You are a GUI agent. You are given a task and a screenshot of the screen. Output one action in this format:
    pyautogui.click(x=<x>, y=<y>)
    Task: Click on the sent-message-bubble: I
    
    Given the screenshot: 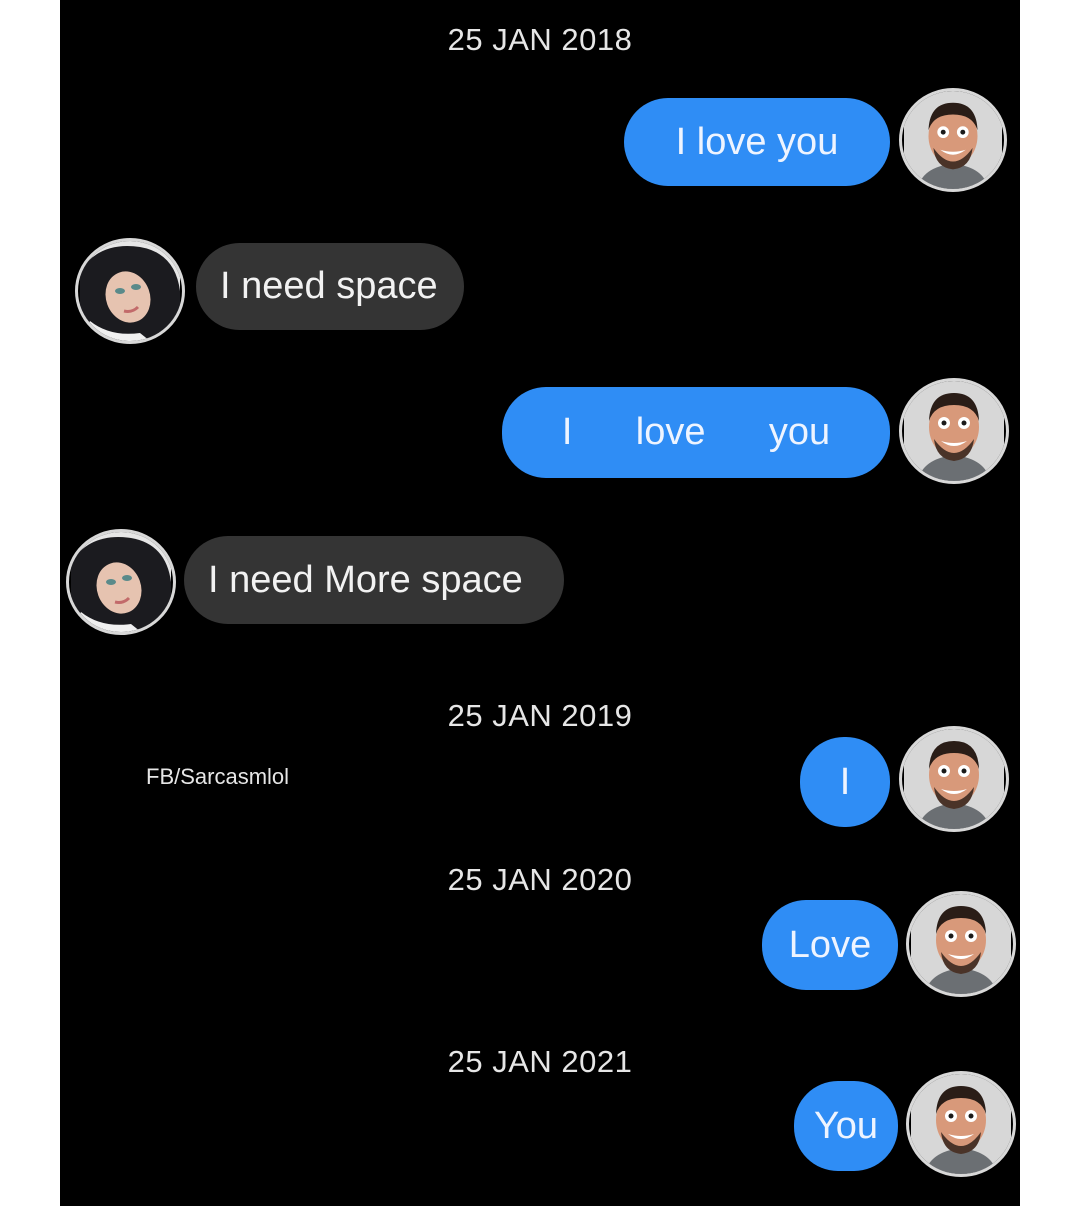 What is the action you would take?
    pyautogui.click(x=845, y=782)
    